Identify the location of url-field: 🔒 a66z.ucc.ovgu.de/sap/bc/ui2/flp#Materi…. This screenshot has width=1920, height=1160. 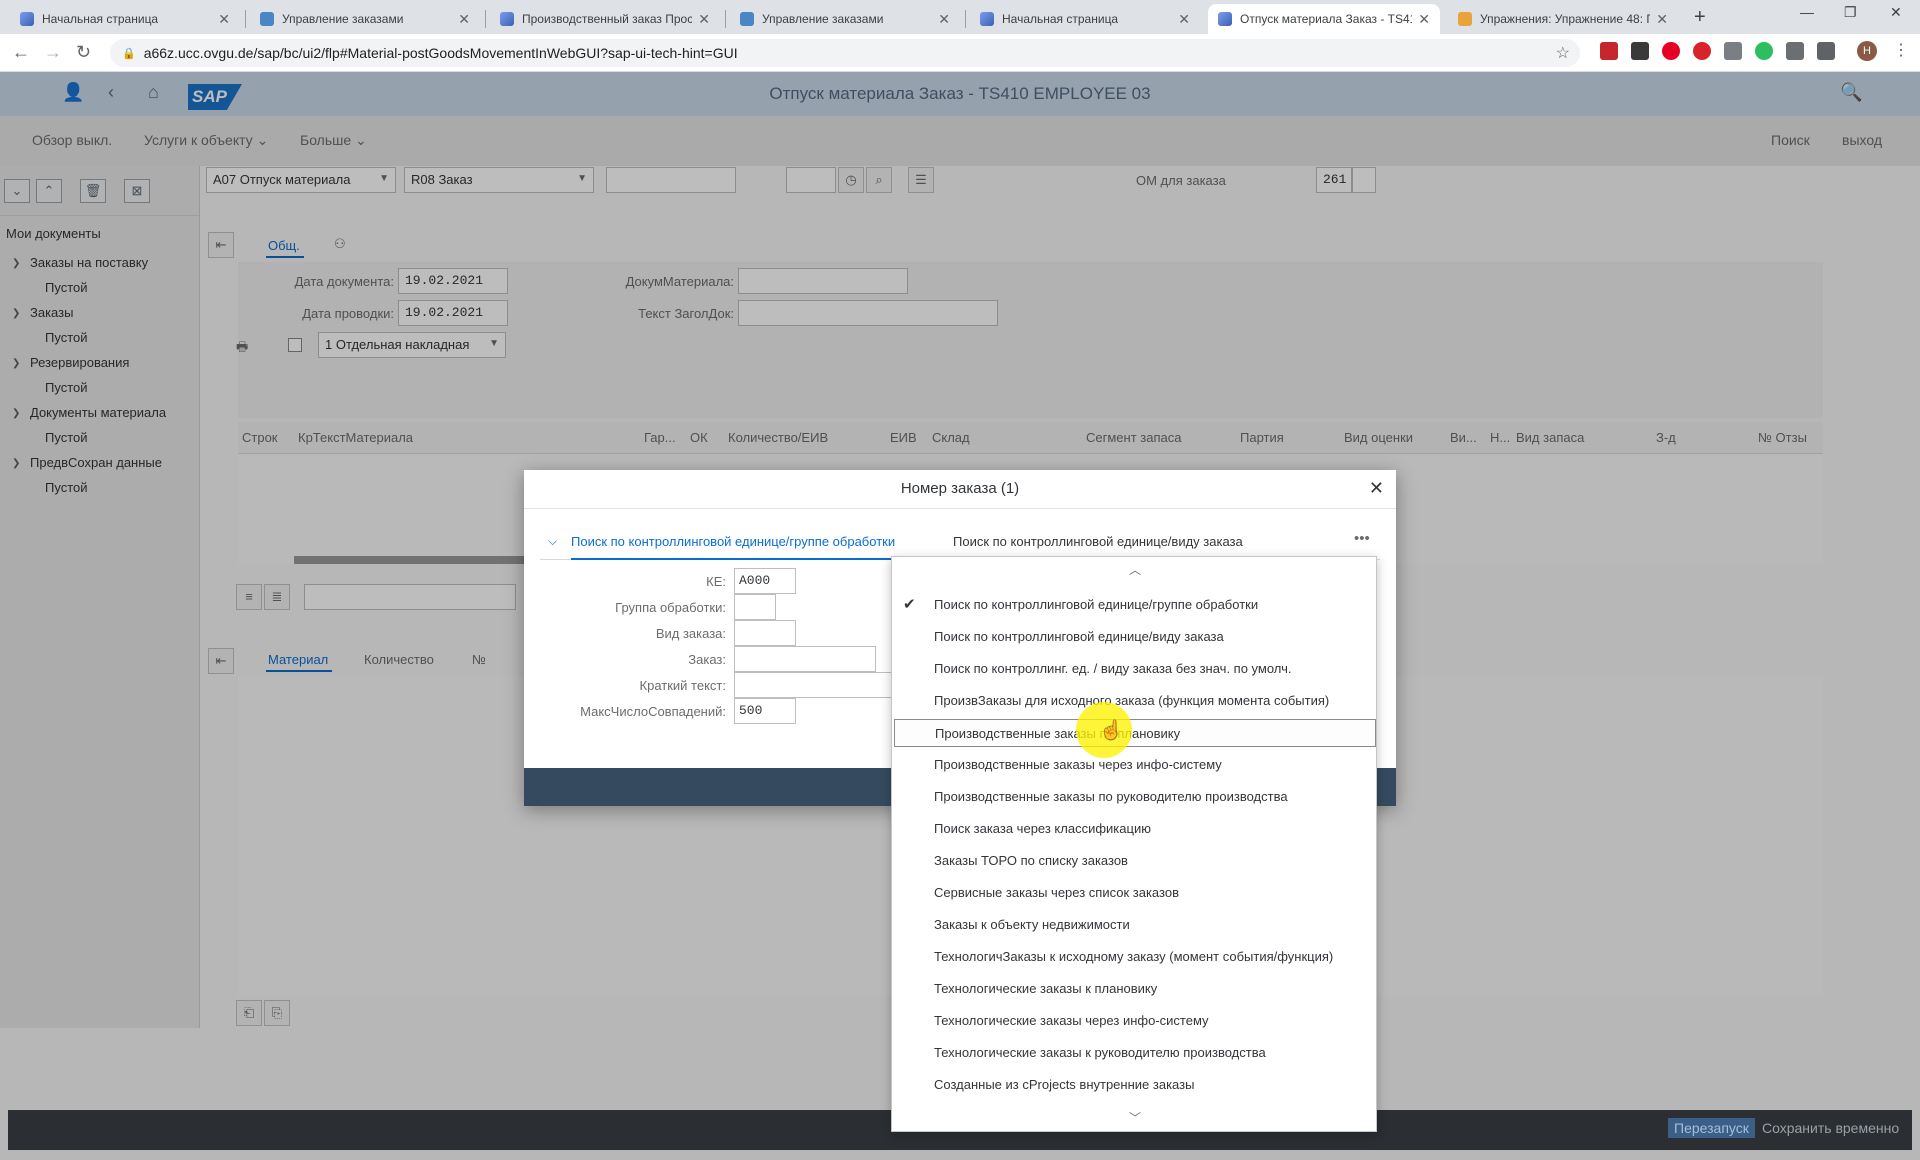
(845, 53).